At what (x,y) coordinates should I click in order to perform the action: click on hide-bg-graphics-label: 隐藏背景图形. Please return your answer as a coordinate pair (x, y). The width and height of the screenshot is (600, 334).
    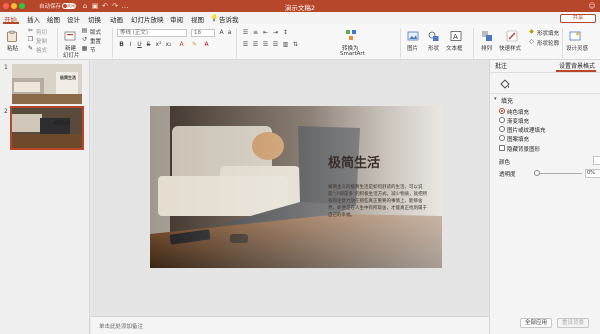
    Looking at the image, I should click on (523, 149).